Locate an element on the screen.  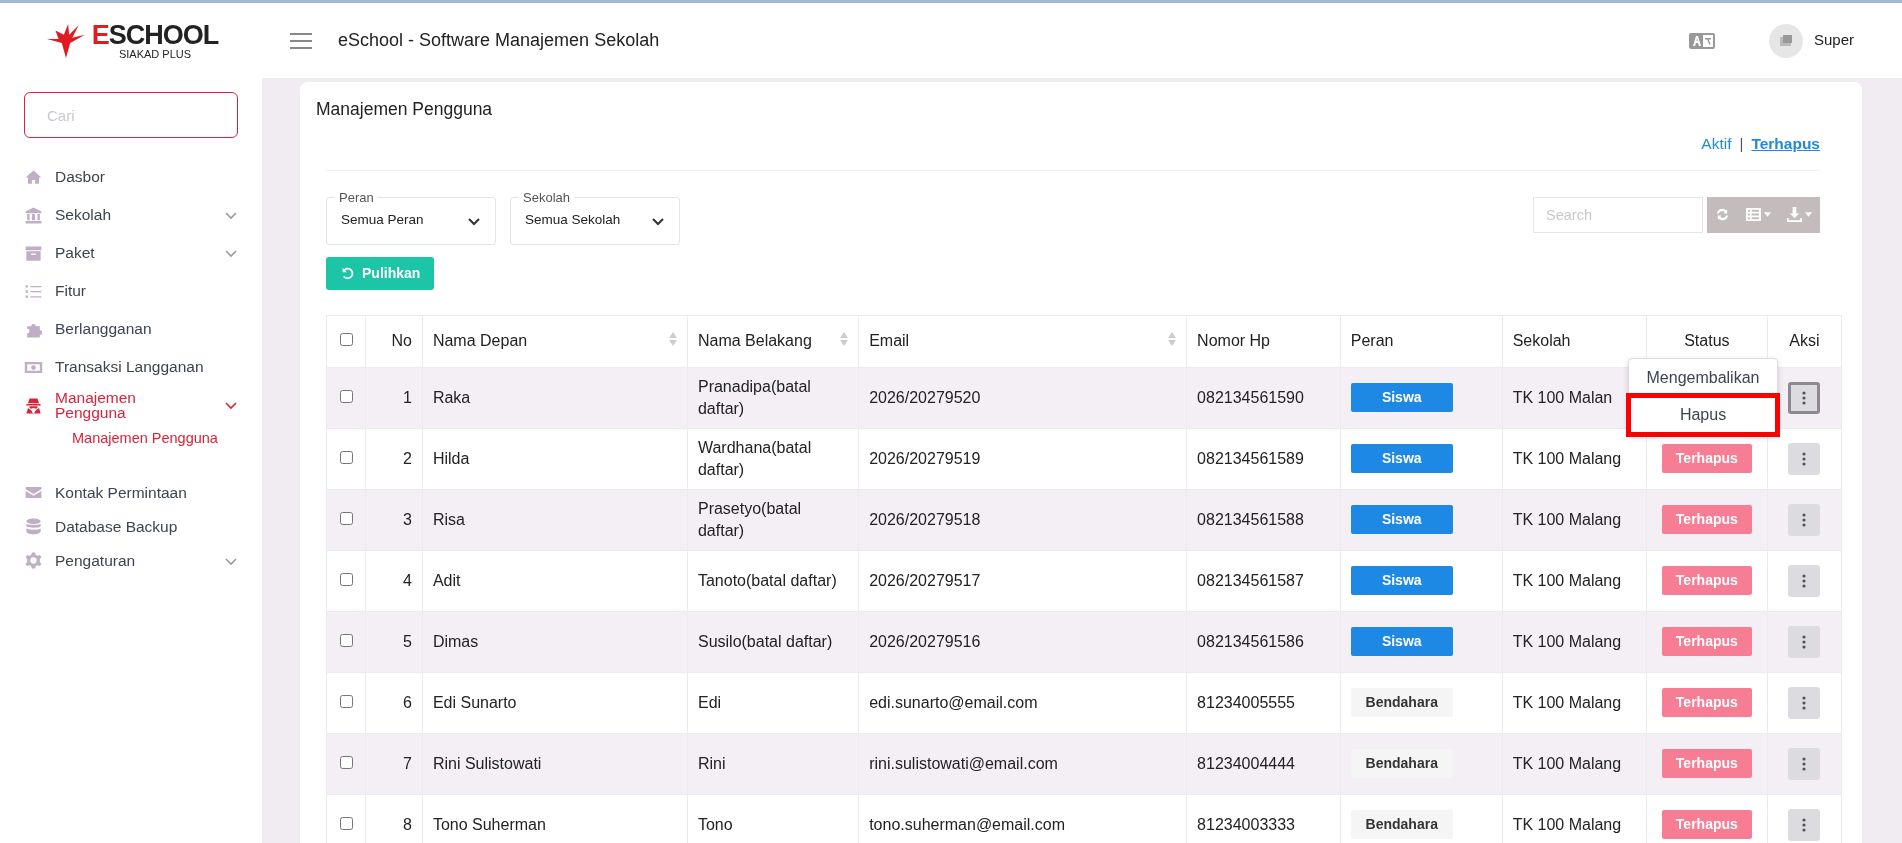
table-cell: Rini Sulistowati is located at coordinates (487, 763).